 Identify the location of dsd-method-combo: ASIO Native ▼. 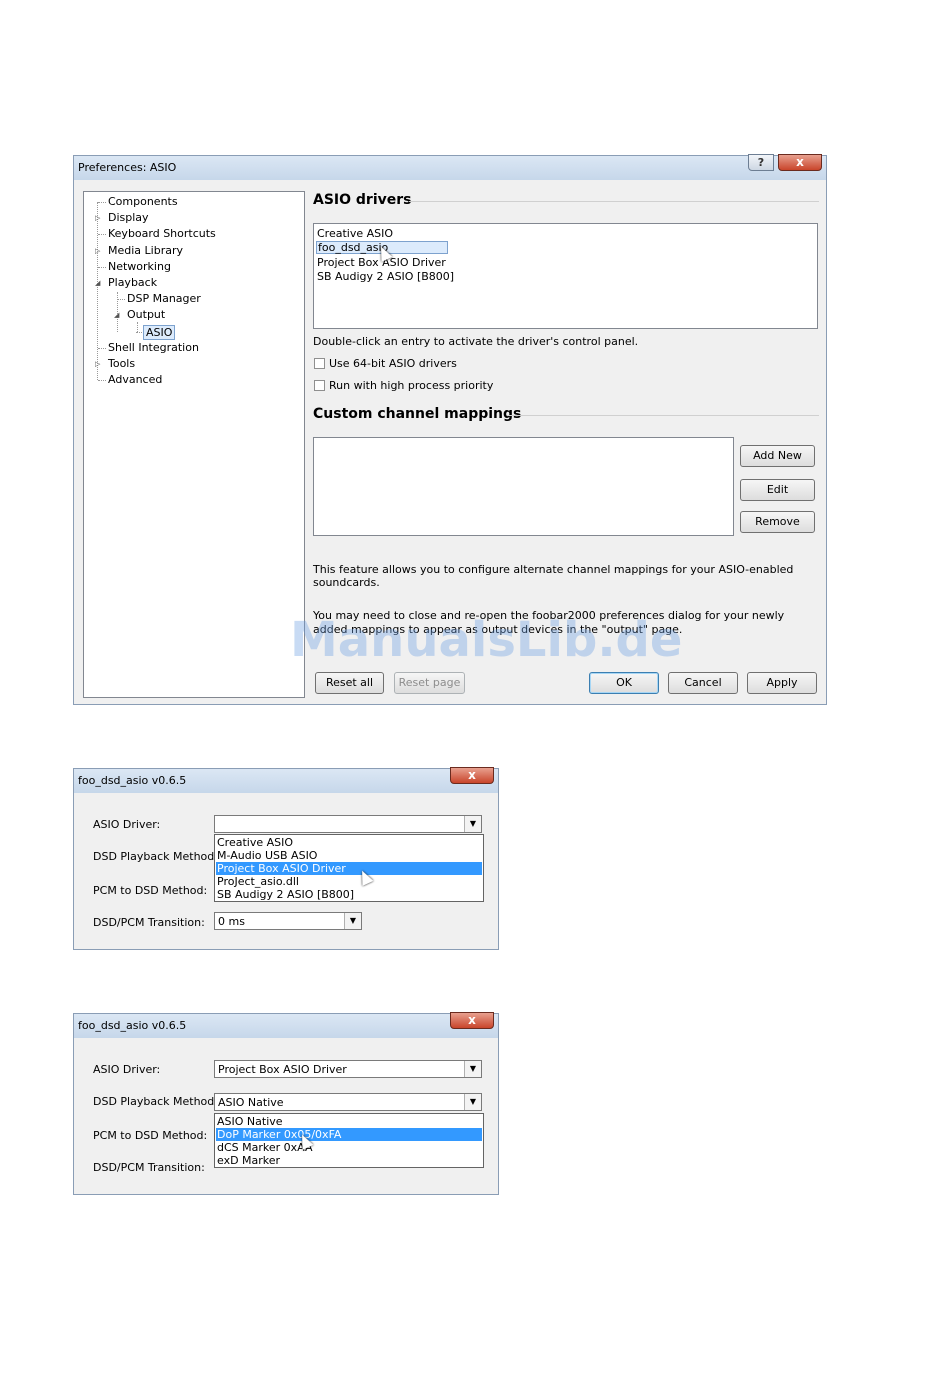
(348, 1102).